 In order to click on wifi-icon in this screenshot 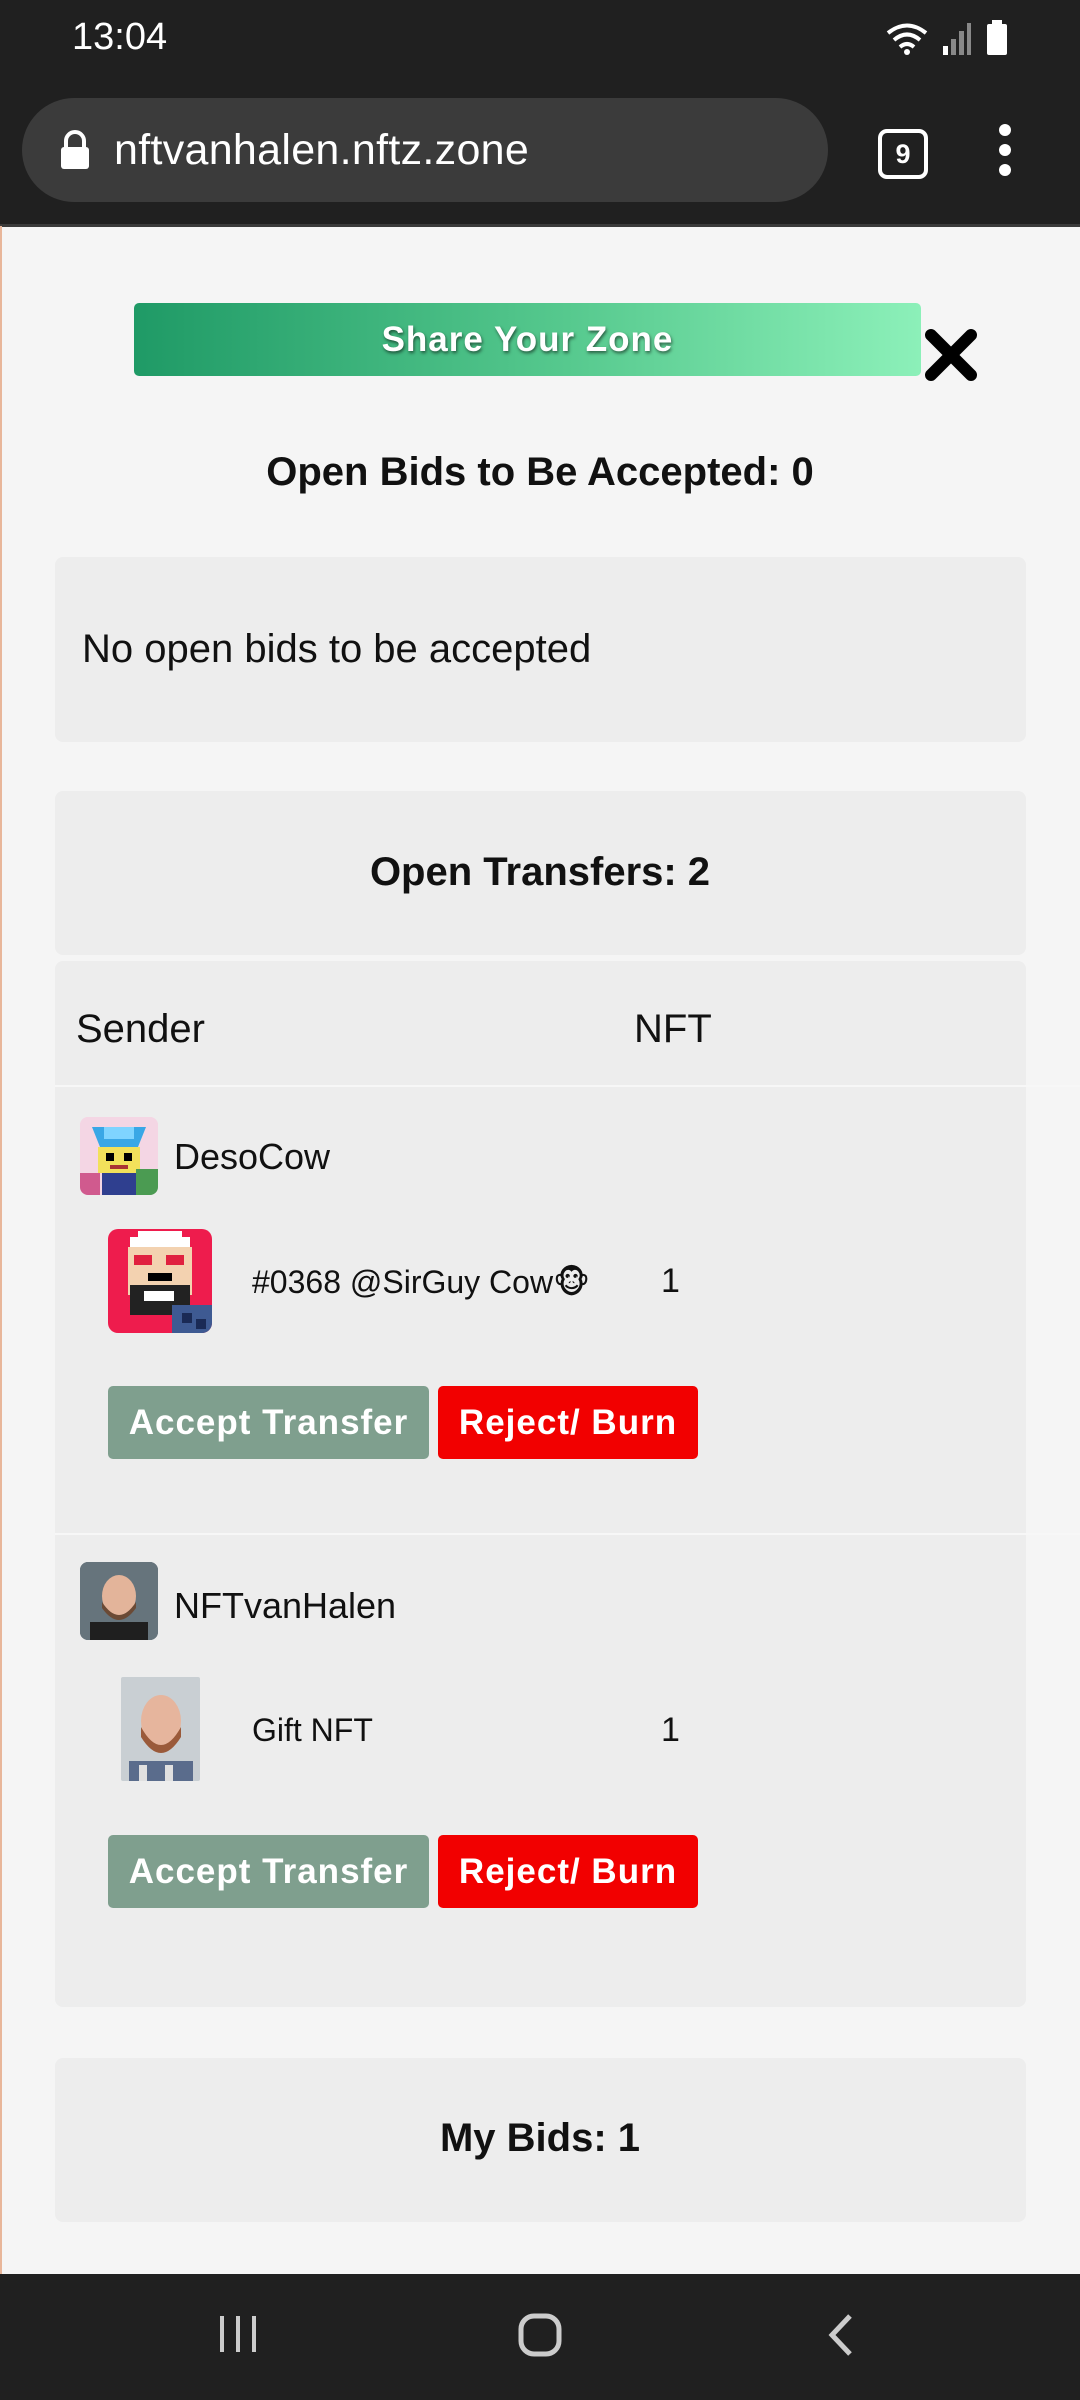, I will do `click(907, 39)`.